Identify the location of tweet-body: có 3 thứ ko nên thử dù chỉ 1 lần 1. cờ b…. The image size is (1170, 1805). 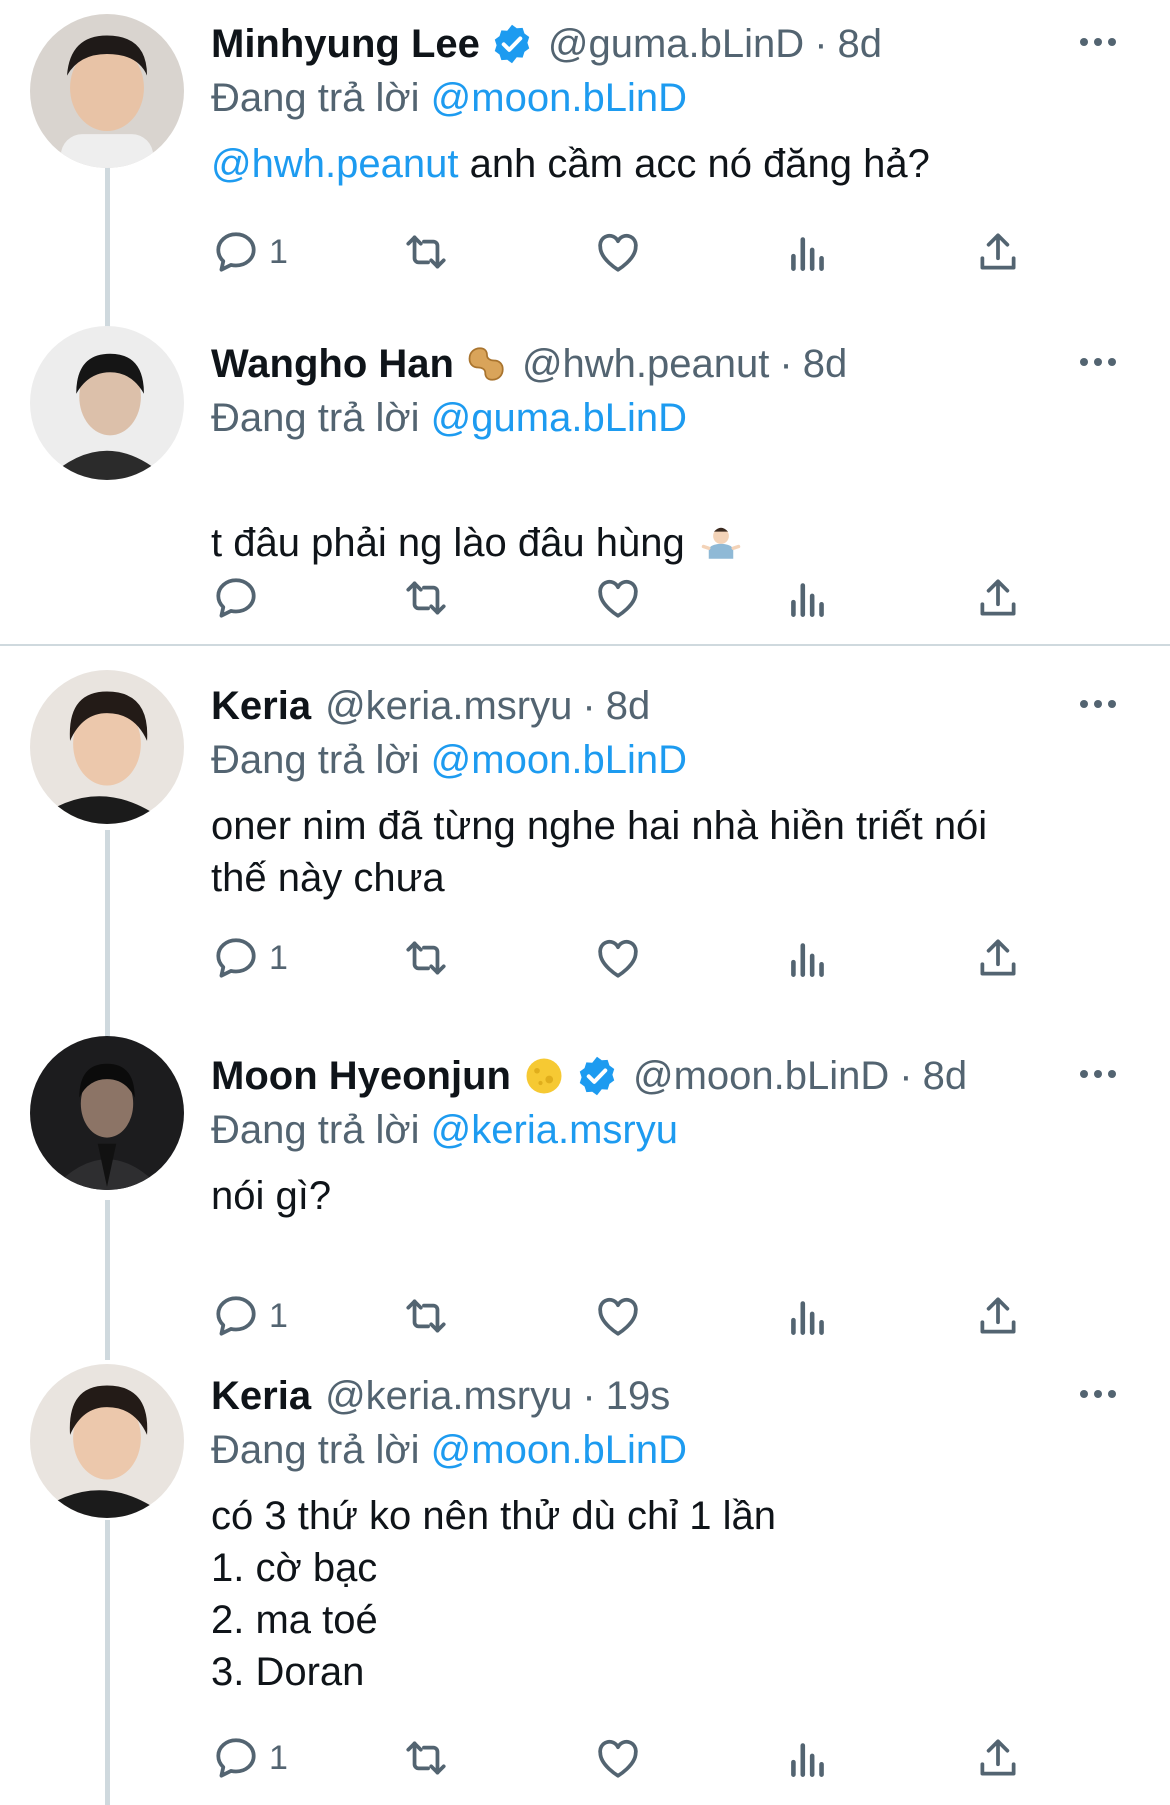
(494, 1594).